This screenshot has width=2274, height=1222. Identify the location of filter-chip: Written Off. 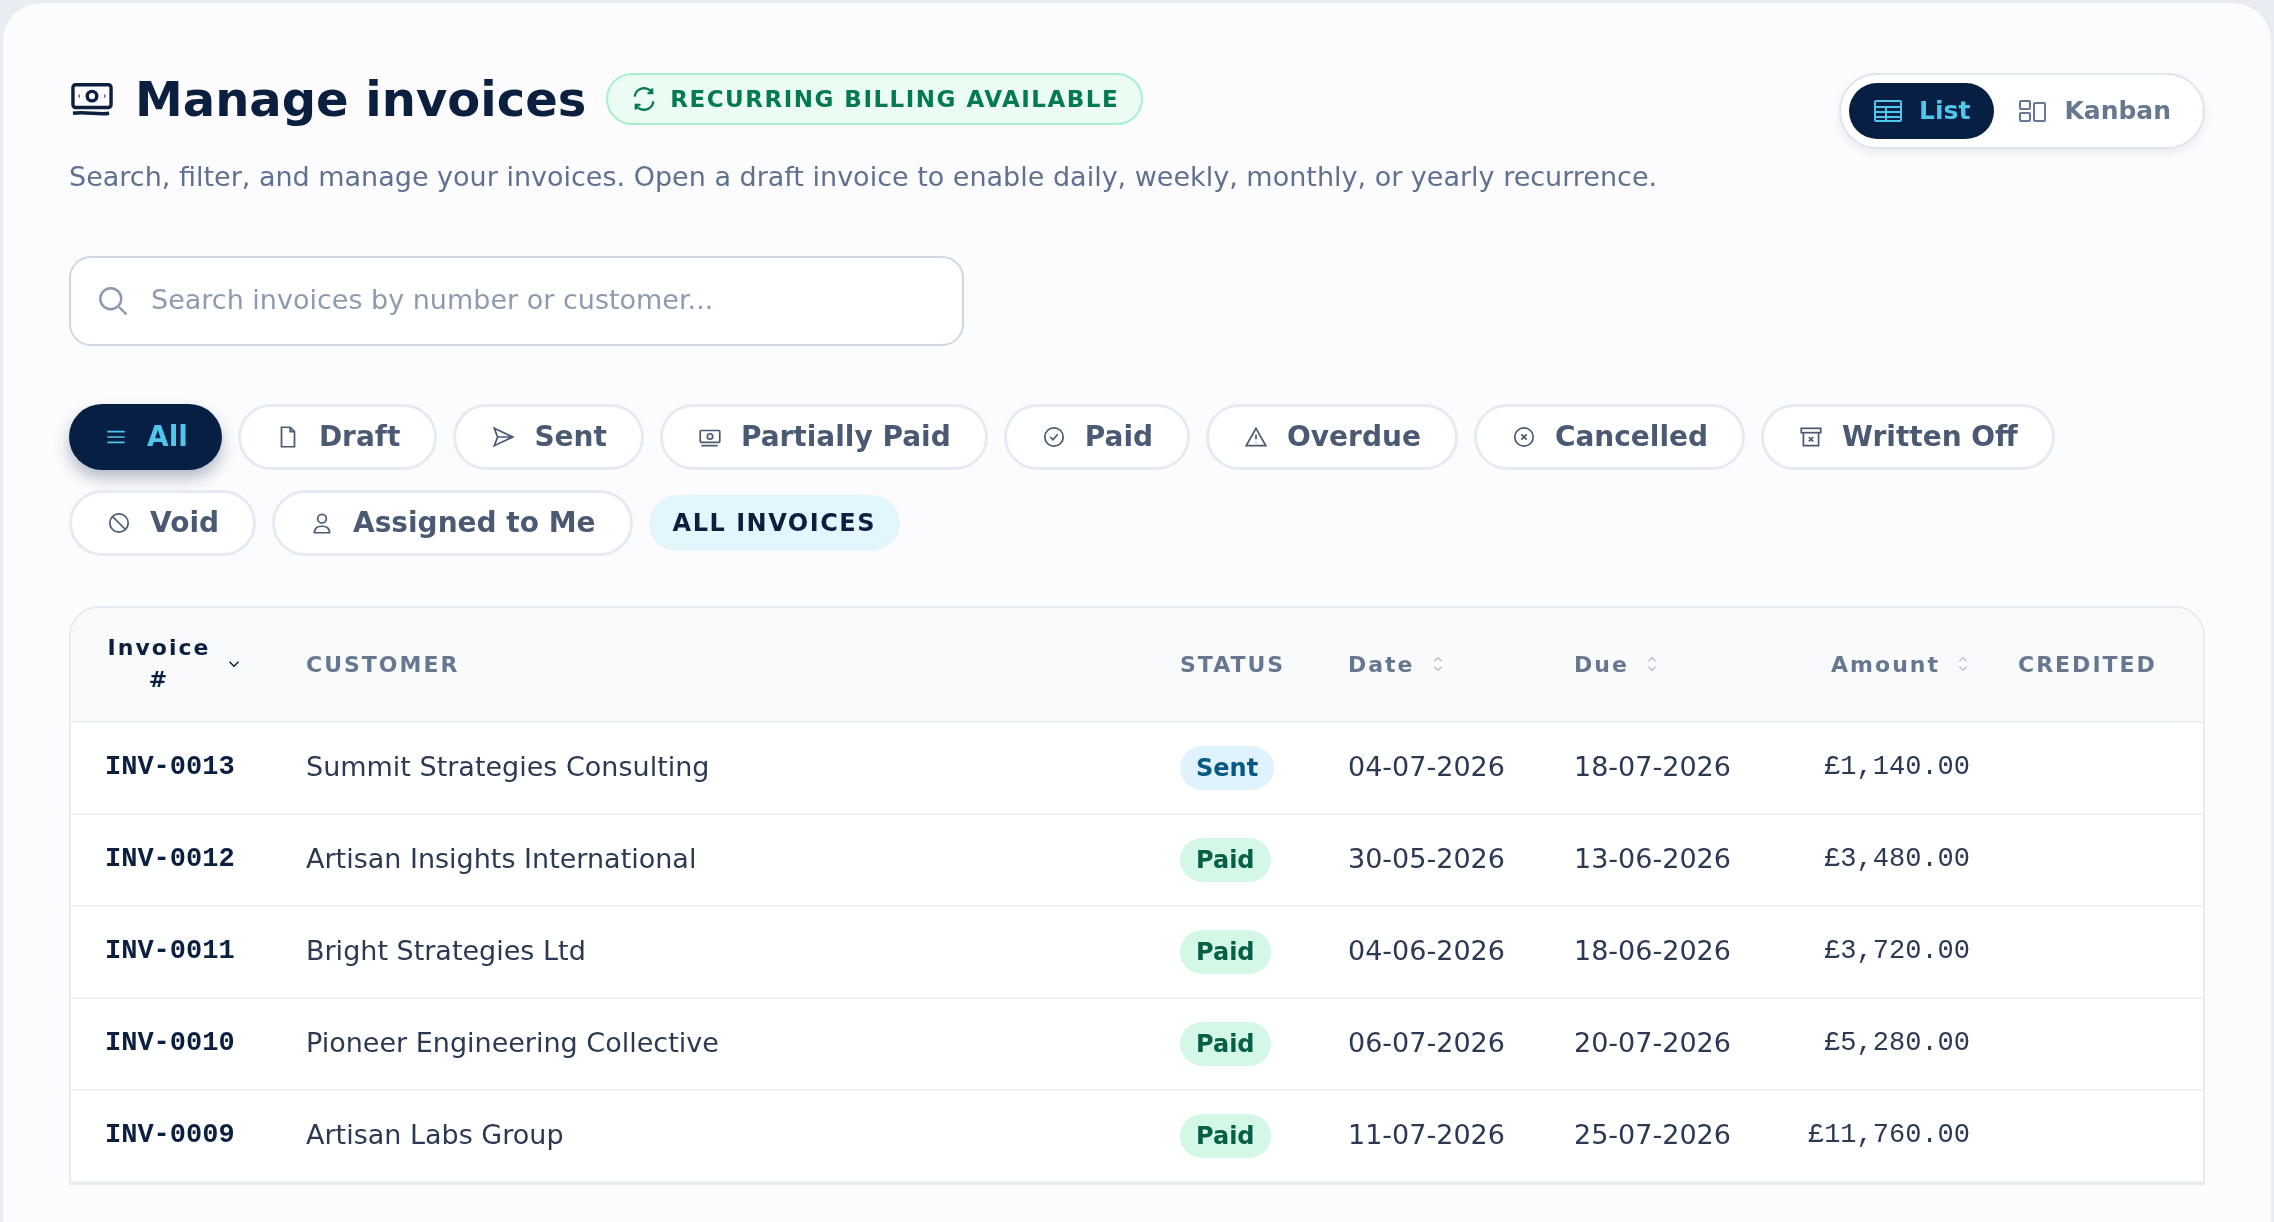
(1908, 436).